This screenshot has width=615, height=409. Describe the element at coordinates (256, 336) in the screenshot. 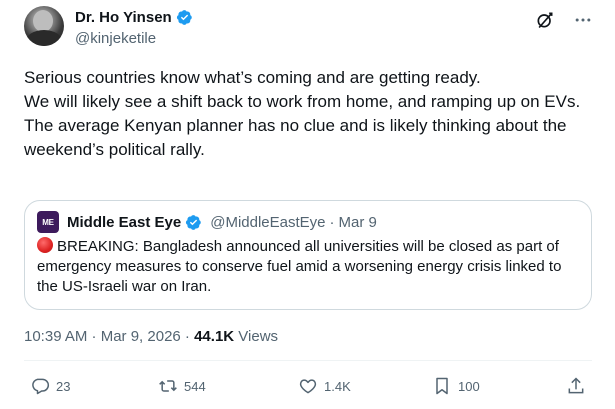

I see `views-label: Views` at that location.